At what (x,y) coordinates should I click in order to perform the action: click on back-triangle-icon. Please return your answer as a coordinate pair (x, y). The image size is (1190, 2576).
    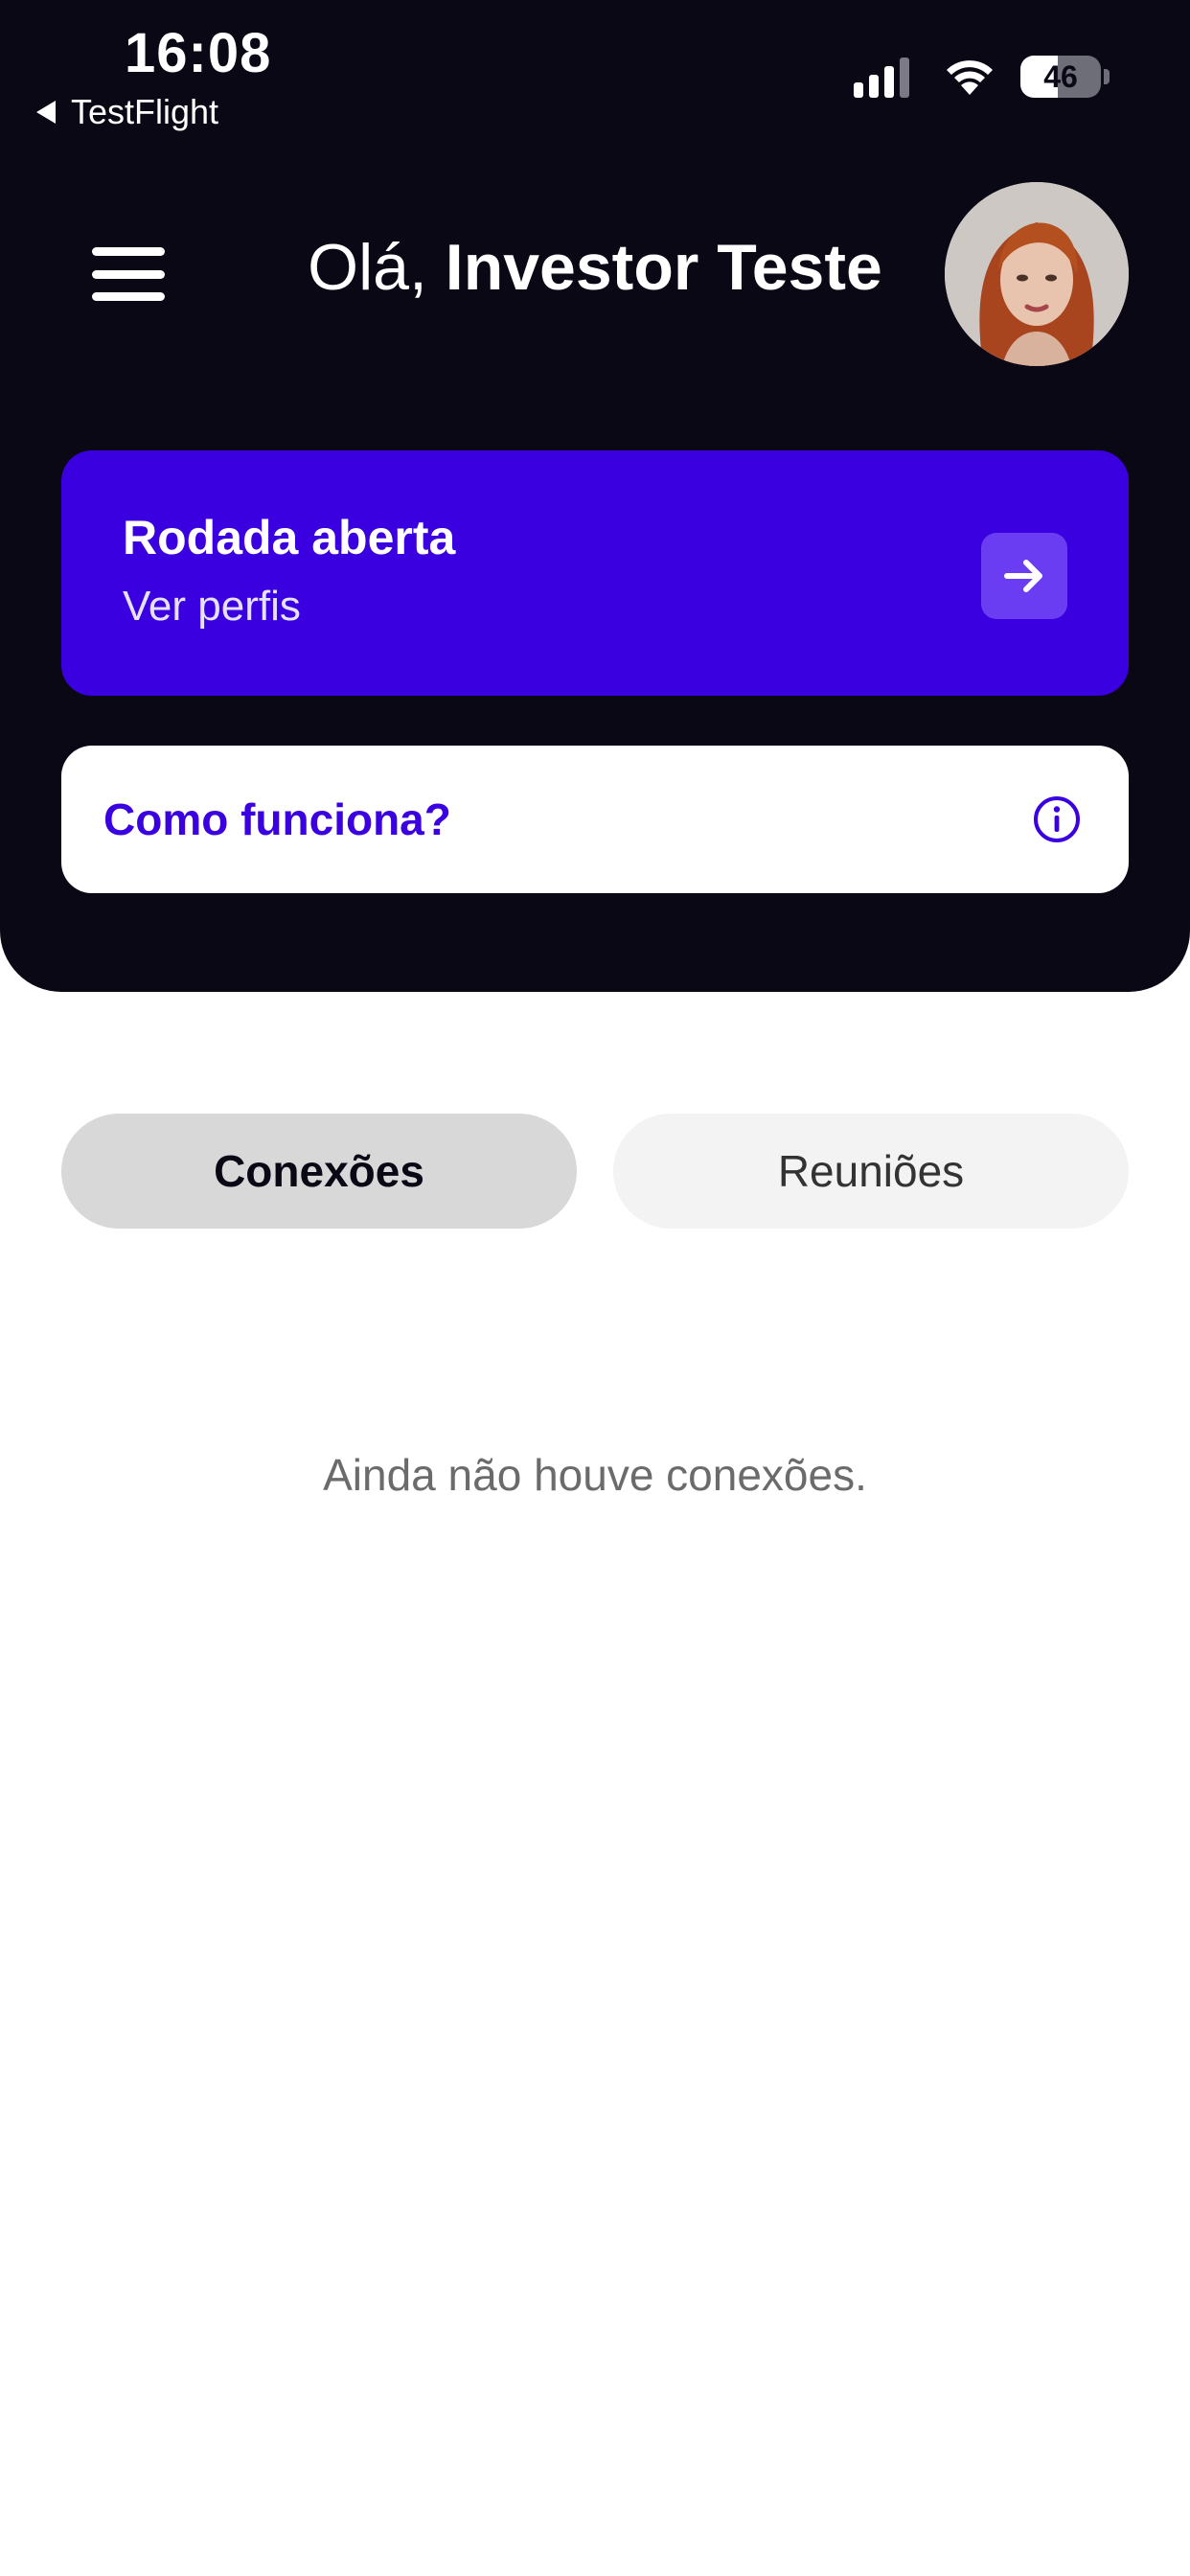
    Looking at the image, I should click on (46, 112).